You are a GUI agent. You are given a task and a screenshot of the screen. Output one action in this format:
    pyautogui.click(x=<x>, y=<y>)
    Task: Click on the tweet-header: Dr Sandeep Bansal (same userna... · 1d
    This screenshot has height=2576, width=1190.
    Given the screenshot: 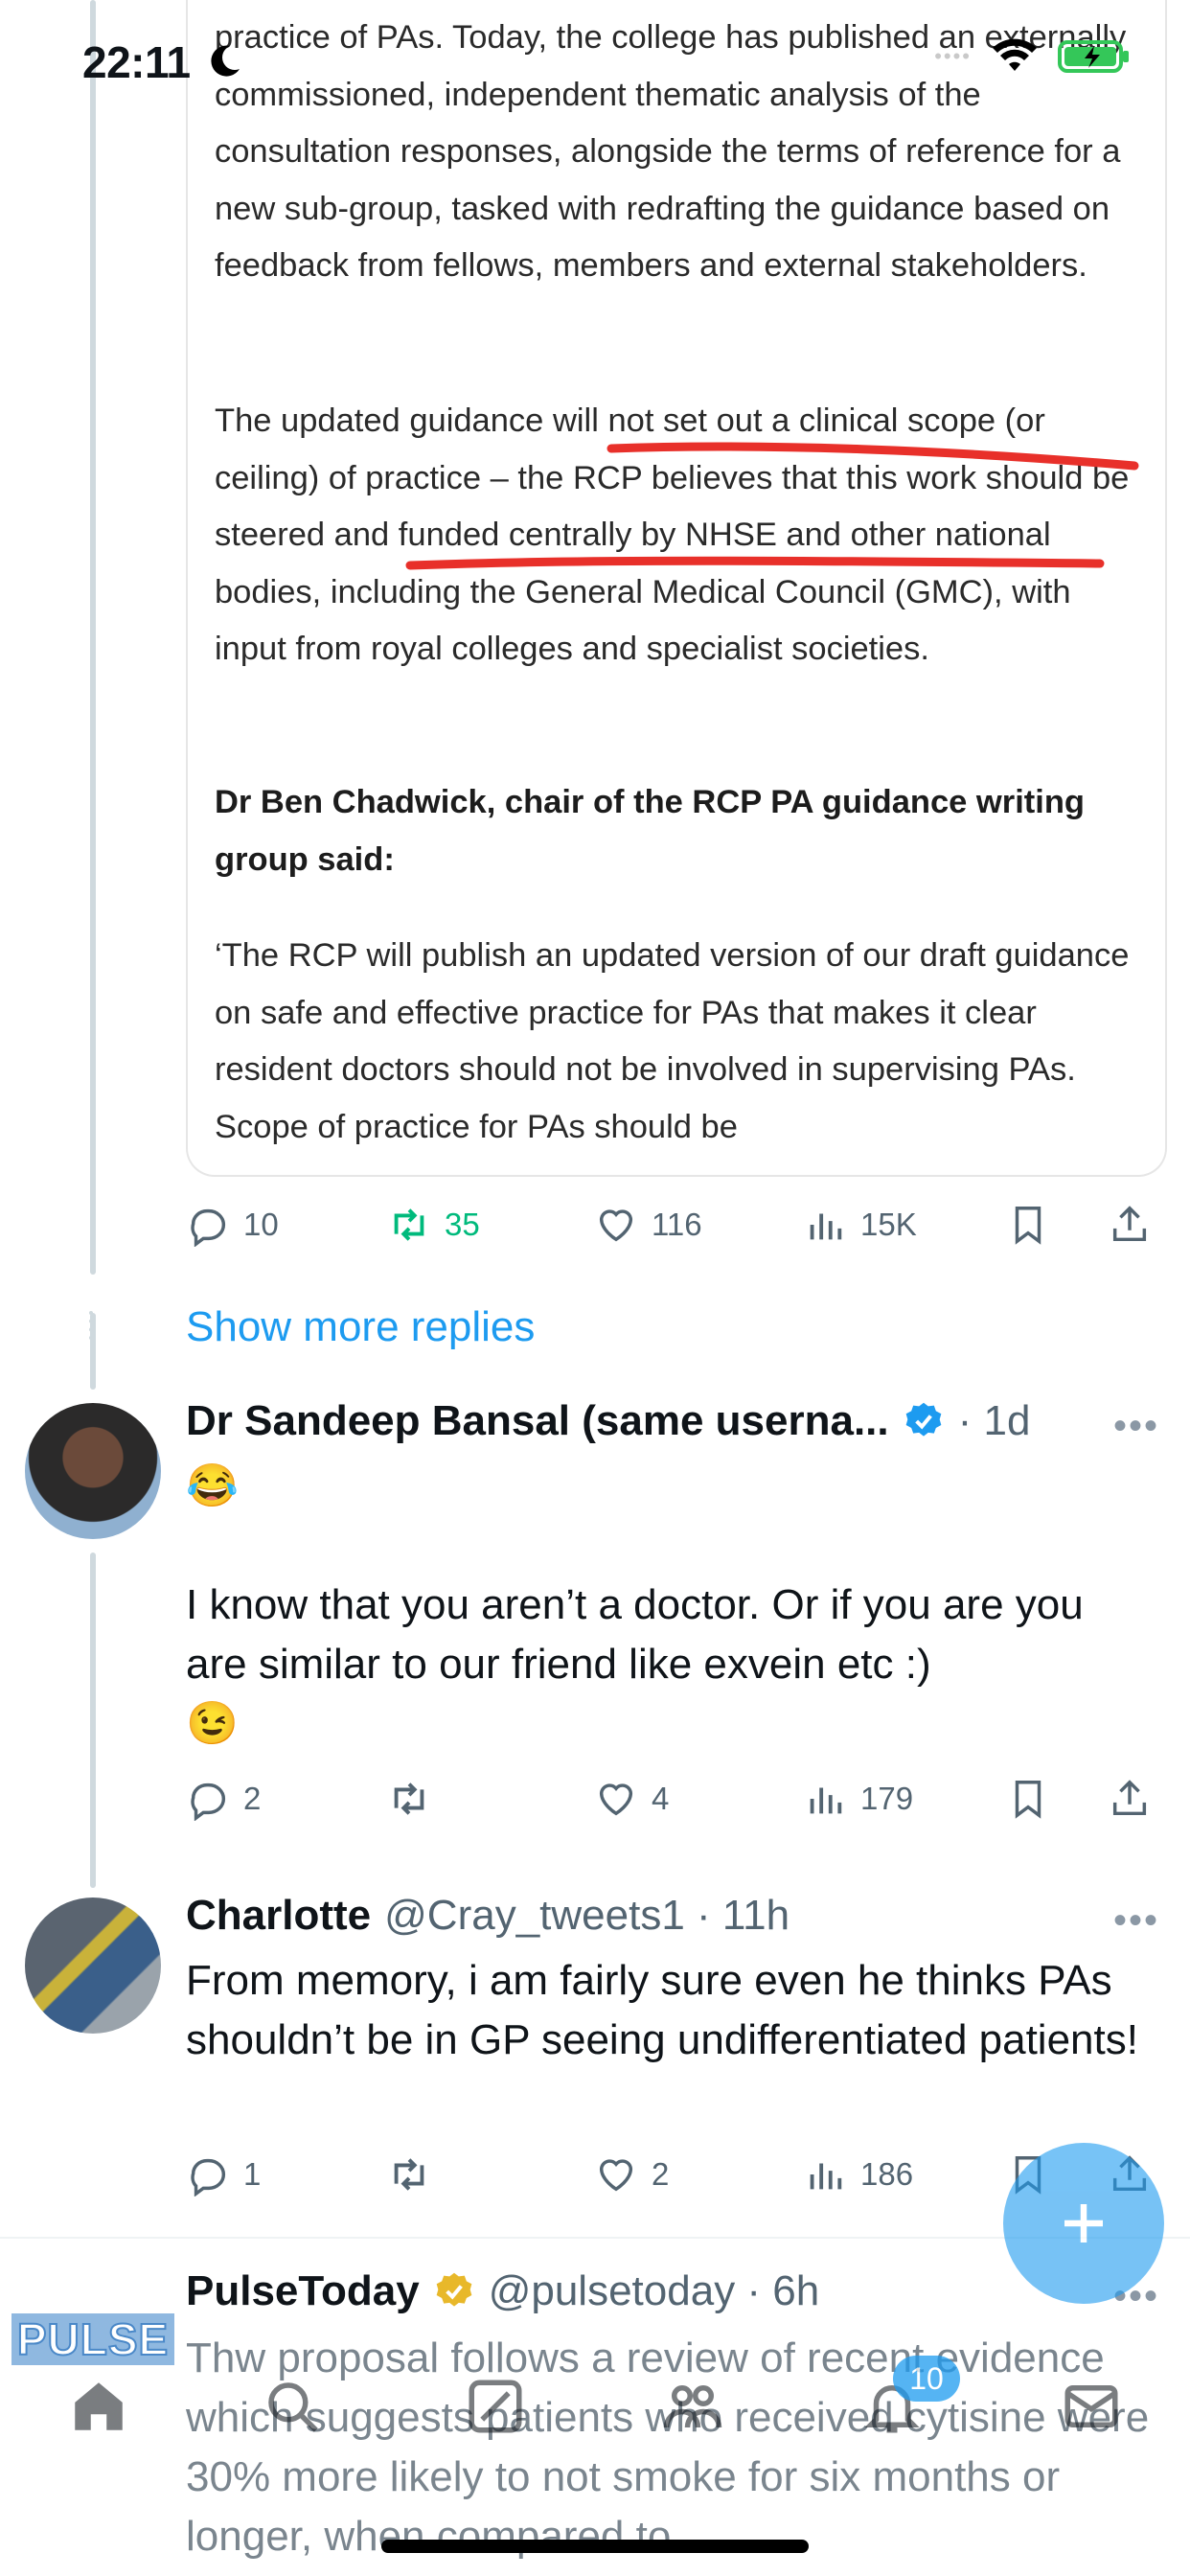 What is the action you would take?
    pyautogui.click(x=646, y=1421)
    